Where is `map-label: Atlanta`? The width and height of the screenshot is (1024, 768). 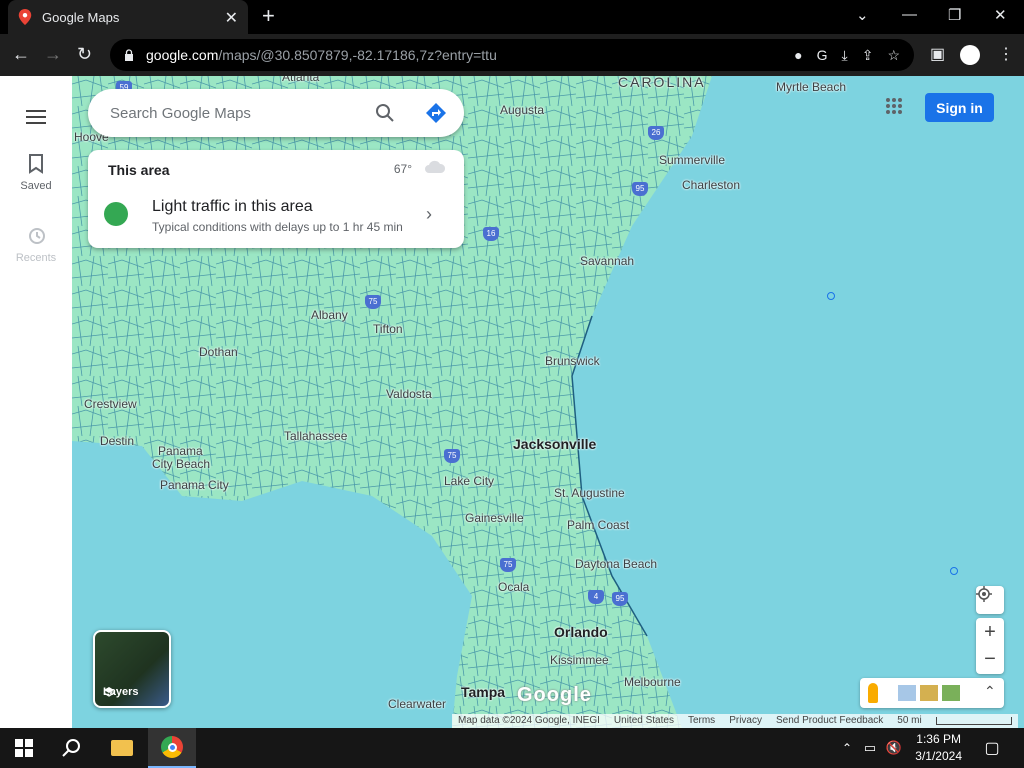
map-label: Atlanta is located at coordinates (300, 80).